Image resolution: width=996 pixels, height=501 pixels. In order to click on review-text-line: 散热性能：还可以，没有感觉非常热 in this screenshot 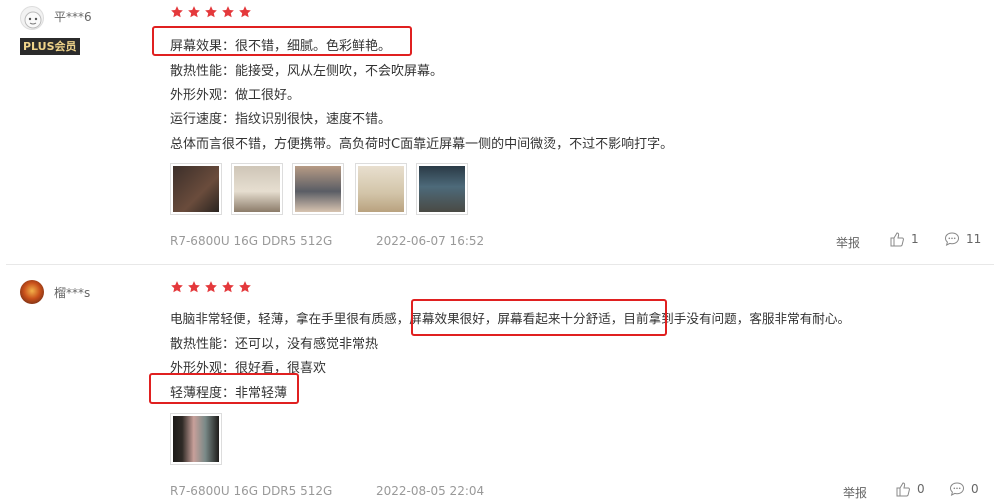, I will do `click(274, 344)`.